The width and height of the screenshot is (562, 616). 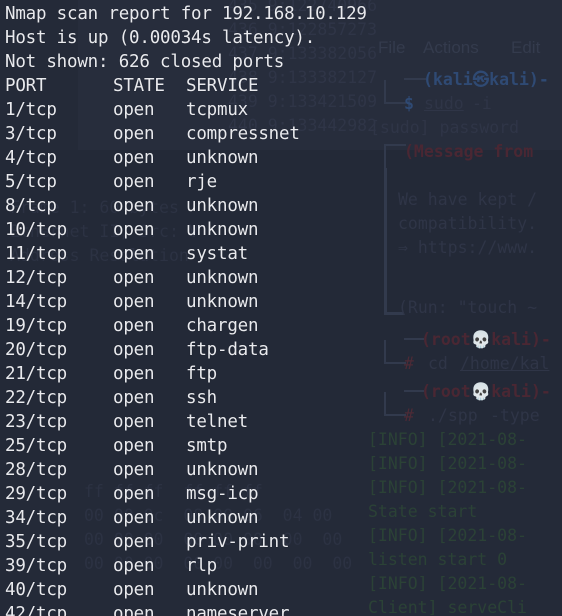 I want to click on table-row: 40/tcp open unknown, so click(x=281, y=590).